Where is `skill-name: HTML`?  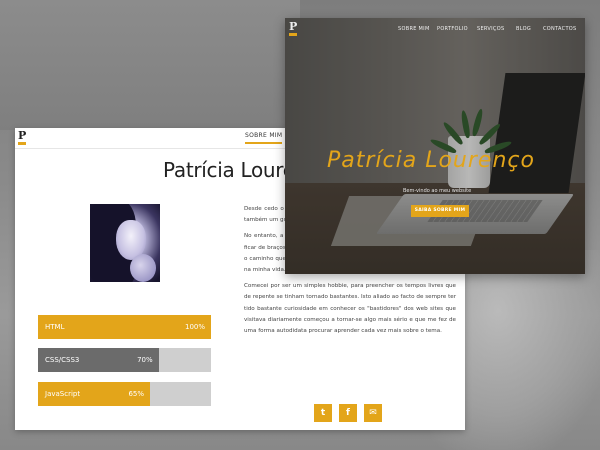 skill-name: HTML is located at coordinates (55, 327).